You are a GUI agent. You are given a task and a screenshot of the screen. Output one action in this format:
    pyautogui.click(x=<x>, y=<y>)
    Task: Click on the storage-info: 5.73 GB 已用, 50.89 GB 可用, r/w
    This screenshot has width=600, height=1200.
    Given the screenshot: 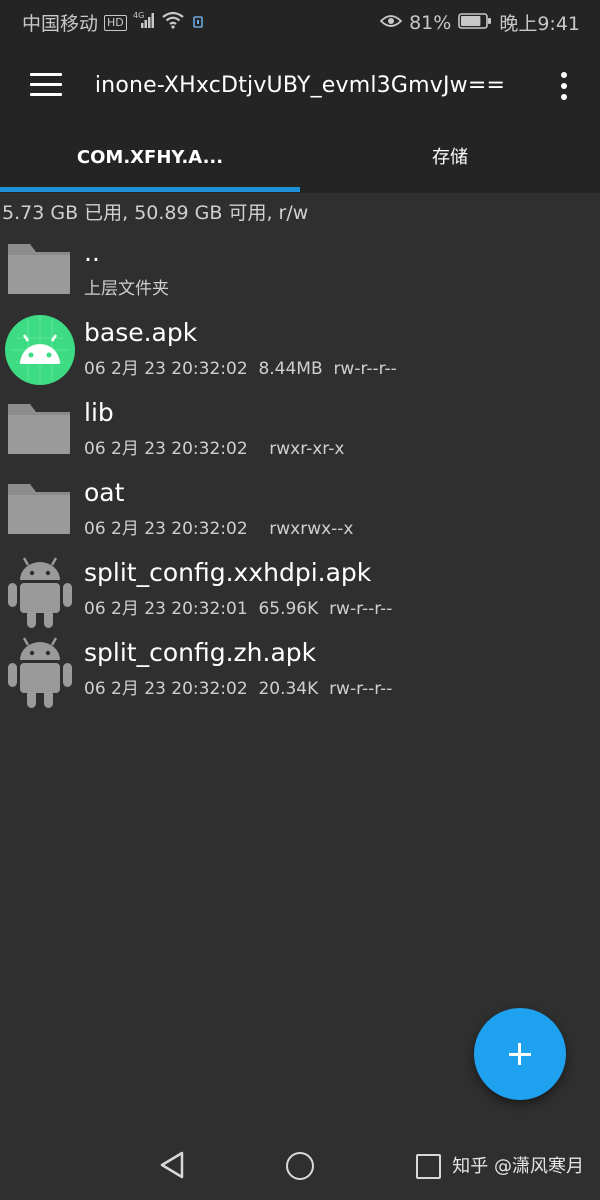 What is the action you would take?
    pyautogui.click(x=155, y=213)
    